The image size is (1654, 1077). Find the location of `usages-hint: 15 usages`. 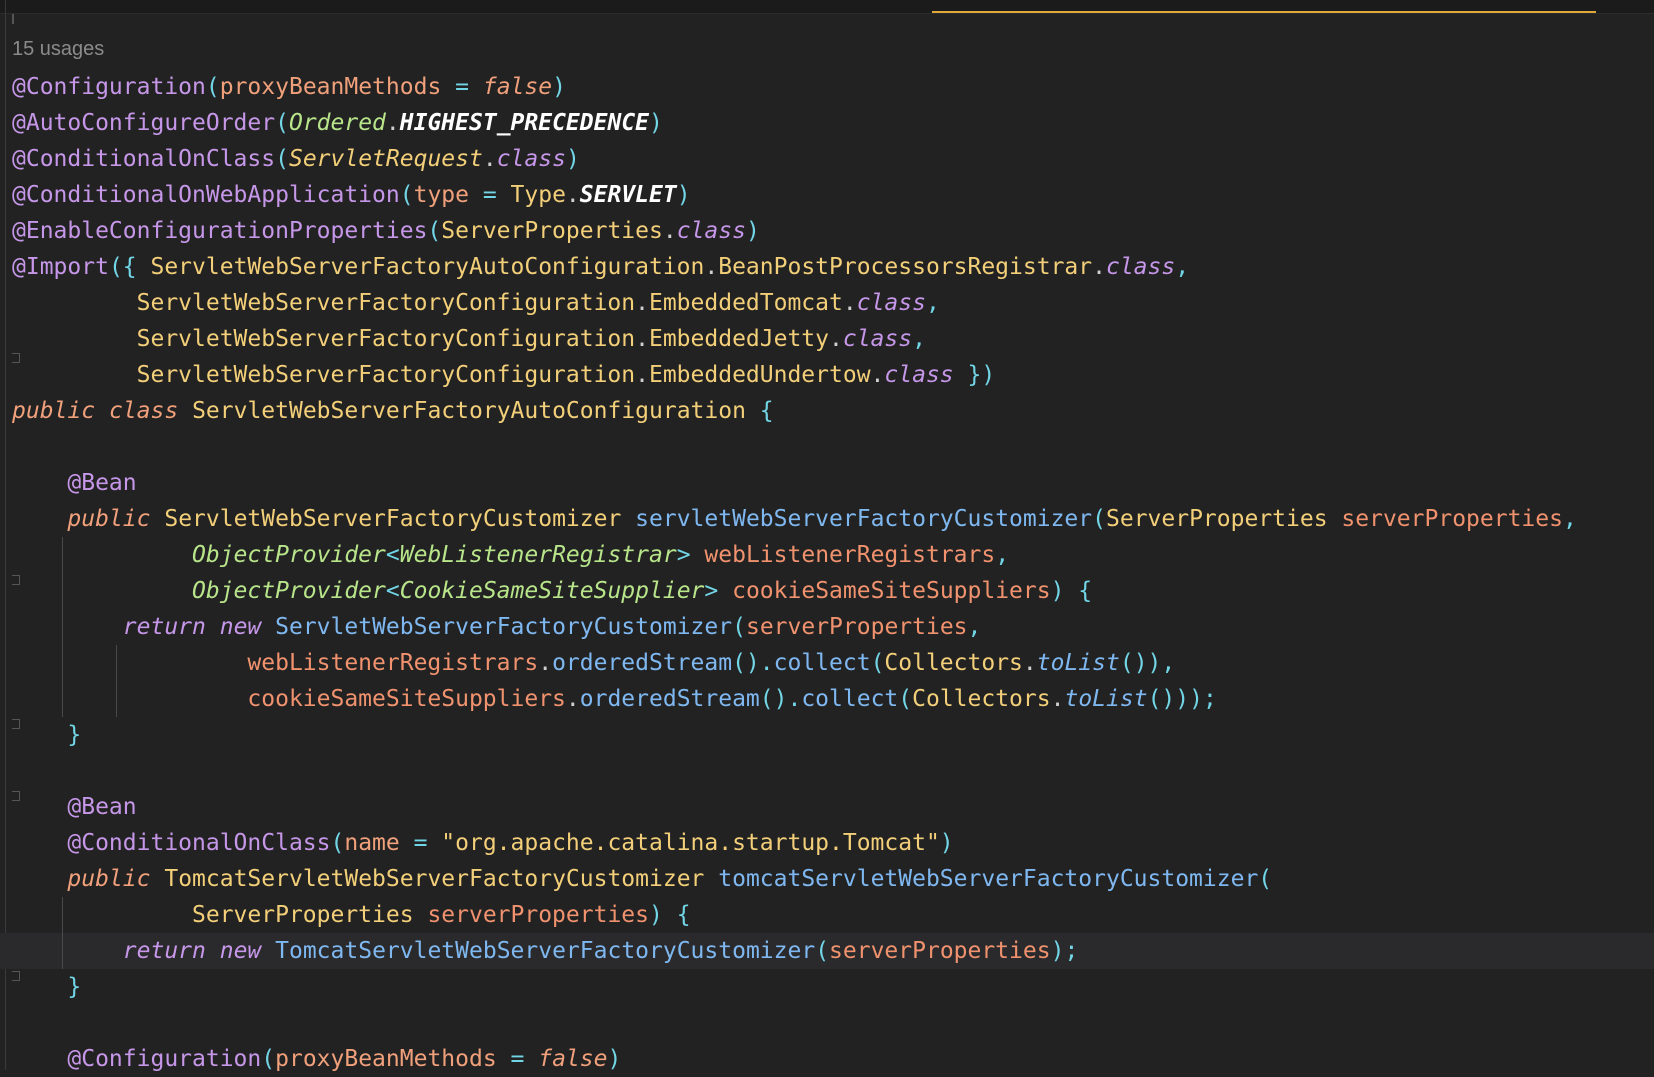

usages-hint: 15 usages is located at coordinates (58, 49).